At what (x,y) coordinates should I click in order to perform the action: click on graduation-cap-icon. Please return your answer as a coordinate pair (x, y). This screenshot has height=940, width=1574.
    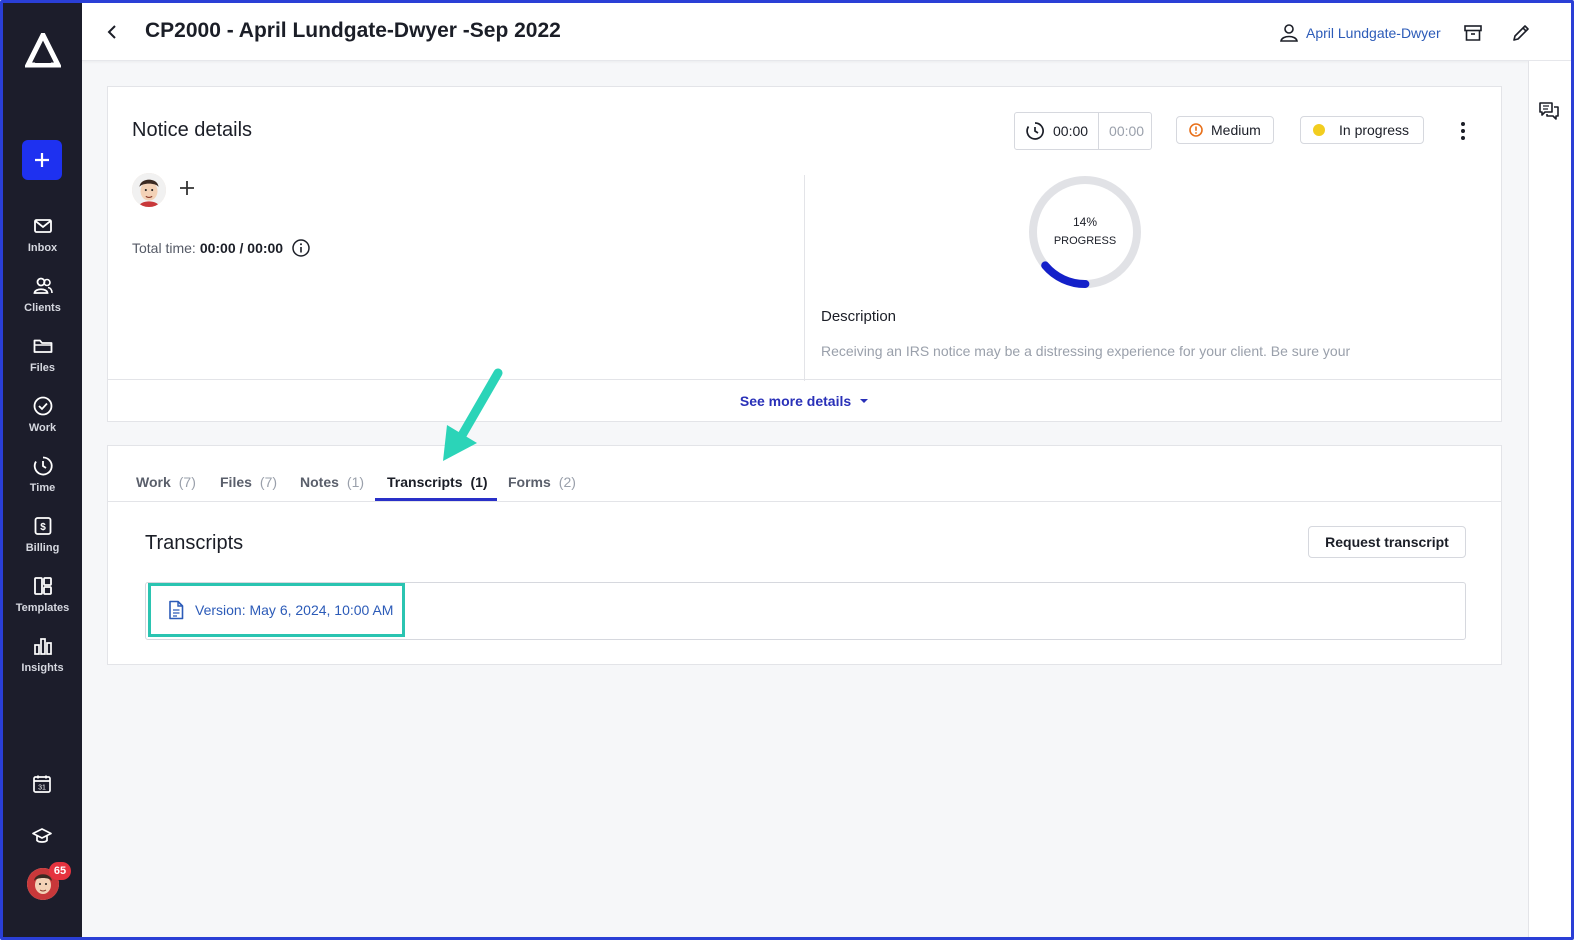
    Looking at the image, I should click on (42, 836).